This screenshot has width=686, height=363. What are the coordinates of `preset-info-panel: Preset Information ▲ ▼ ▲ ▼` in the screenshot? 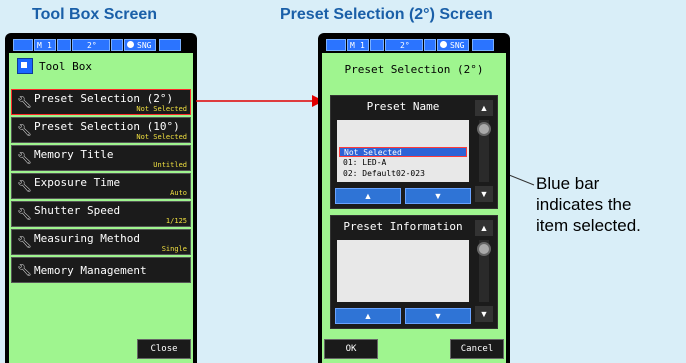 It's located at (414, 272).